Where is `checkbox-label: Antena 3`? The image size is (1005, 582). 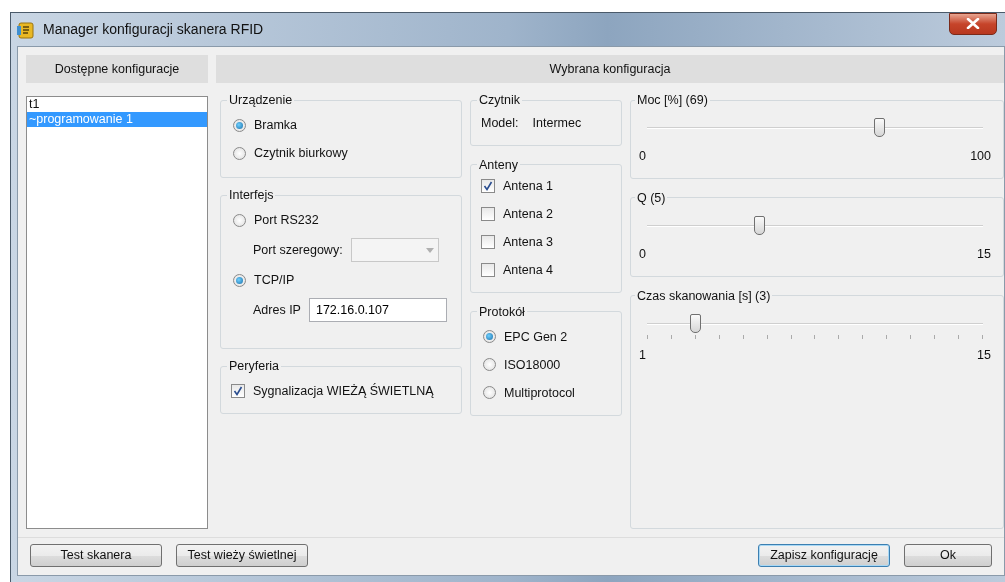
checkbox-label: Antena 3 is located at coordinates (528, 242).